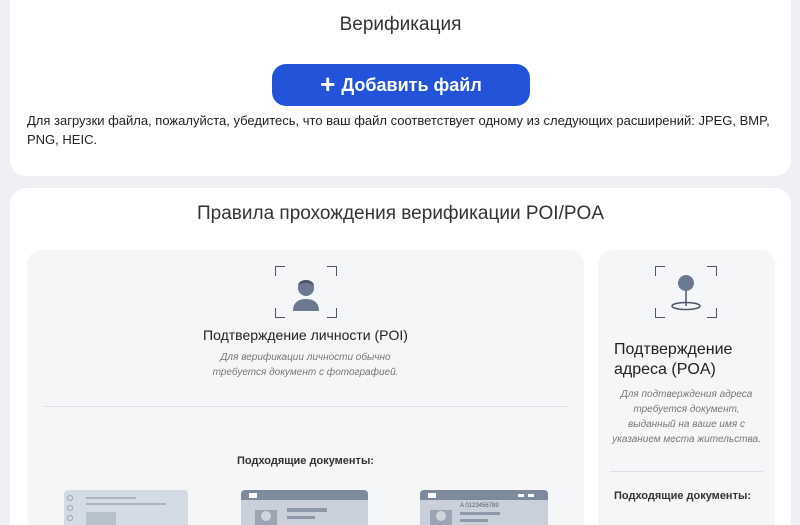  What do you see at coordinates (305, 461) in the screenshot?
I see `poi-documents-label: Подходящие документы:` at bounding box center [305, 461].